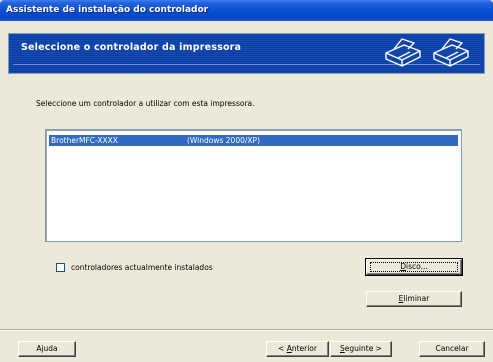 The image size is (493, 362). What do you see at coordinates (65, 140) in the screenshot?
I see `driver-brand: Brother` at bounding box center [65, 140].